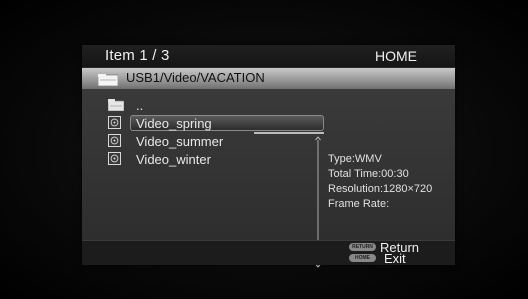 This screenshot has width=528, height=299. What do you see at coordinates (140, 105) in the screenshot?
I see `list-item-label: ..` at bounding box center [140, 105].